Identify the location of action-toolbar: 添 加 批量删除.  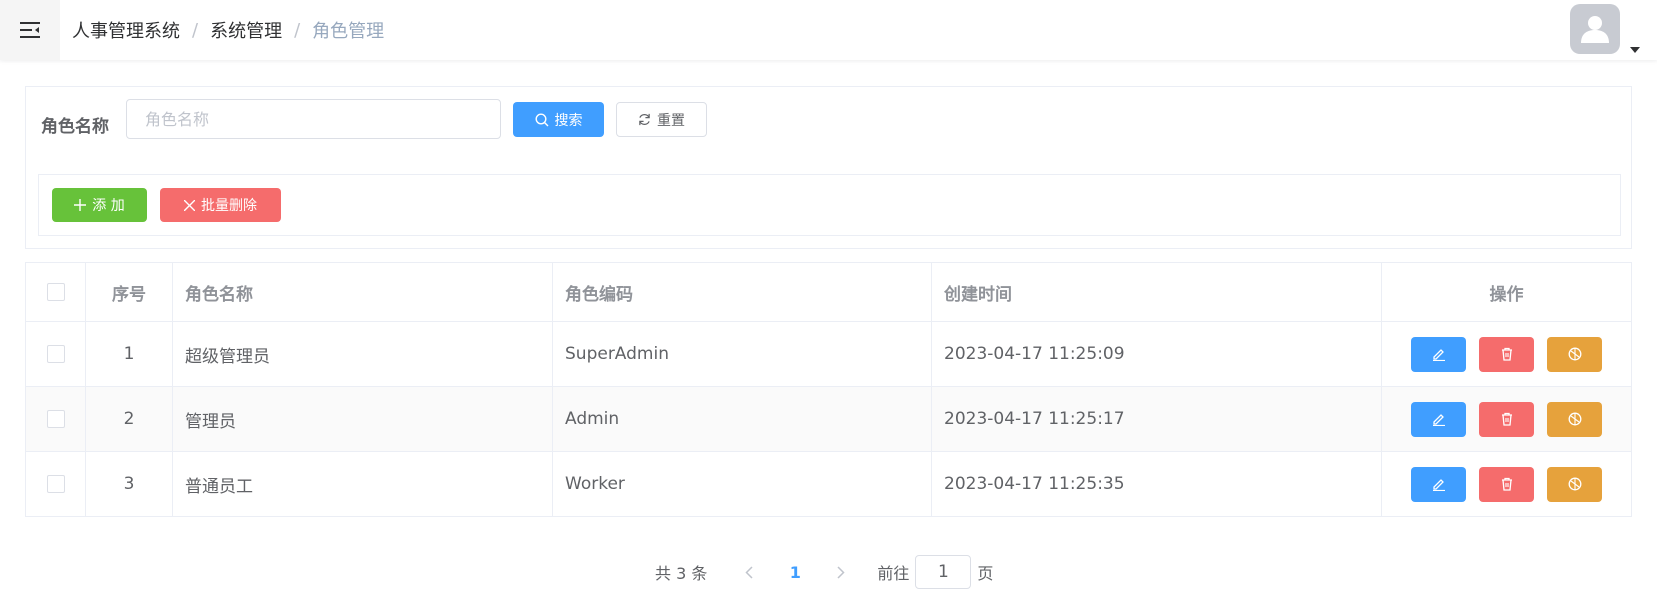
(829, 205).